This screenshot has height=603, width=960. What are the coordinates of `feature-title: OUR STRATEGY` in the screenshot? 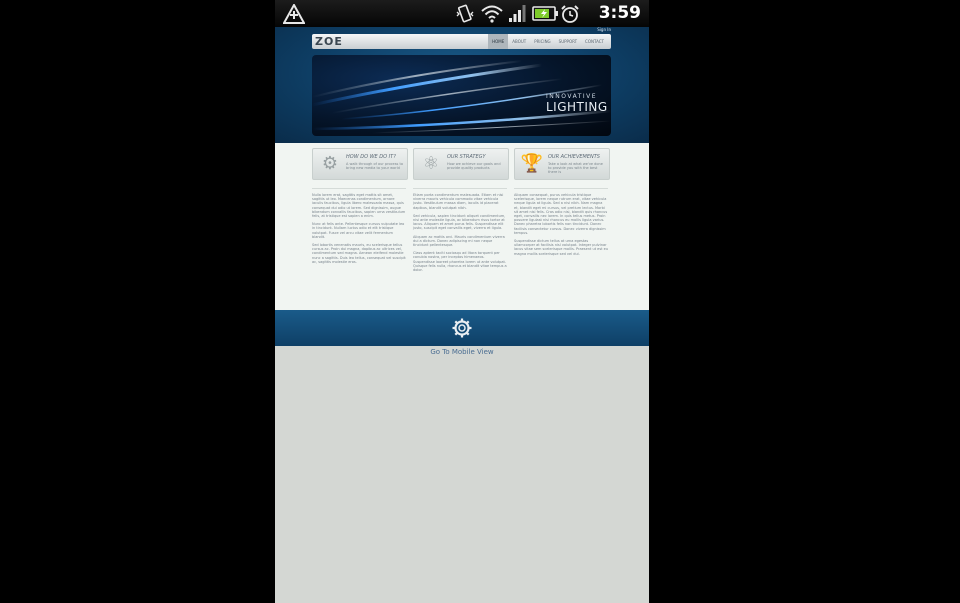 It's located at (466, 157).